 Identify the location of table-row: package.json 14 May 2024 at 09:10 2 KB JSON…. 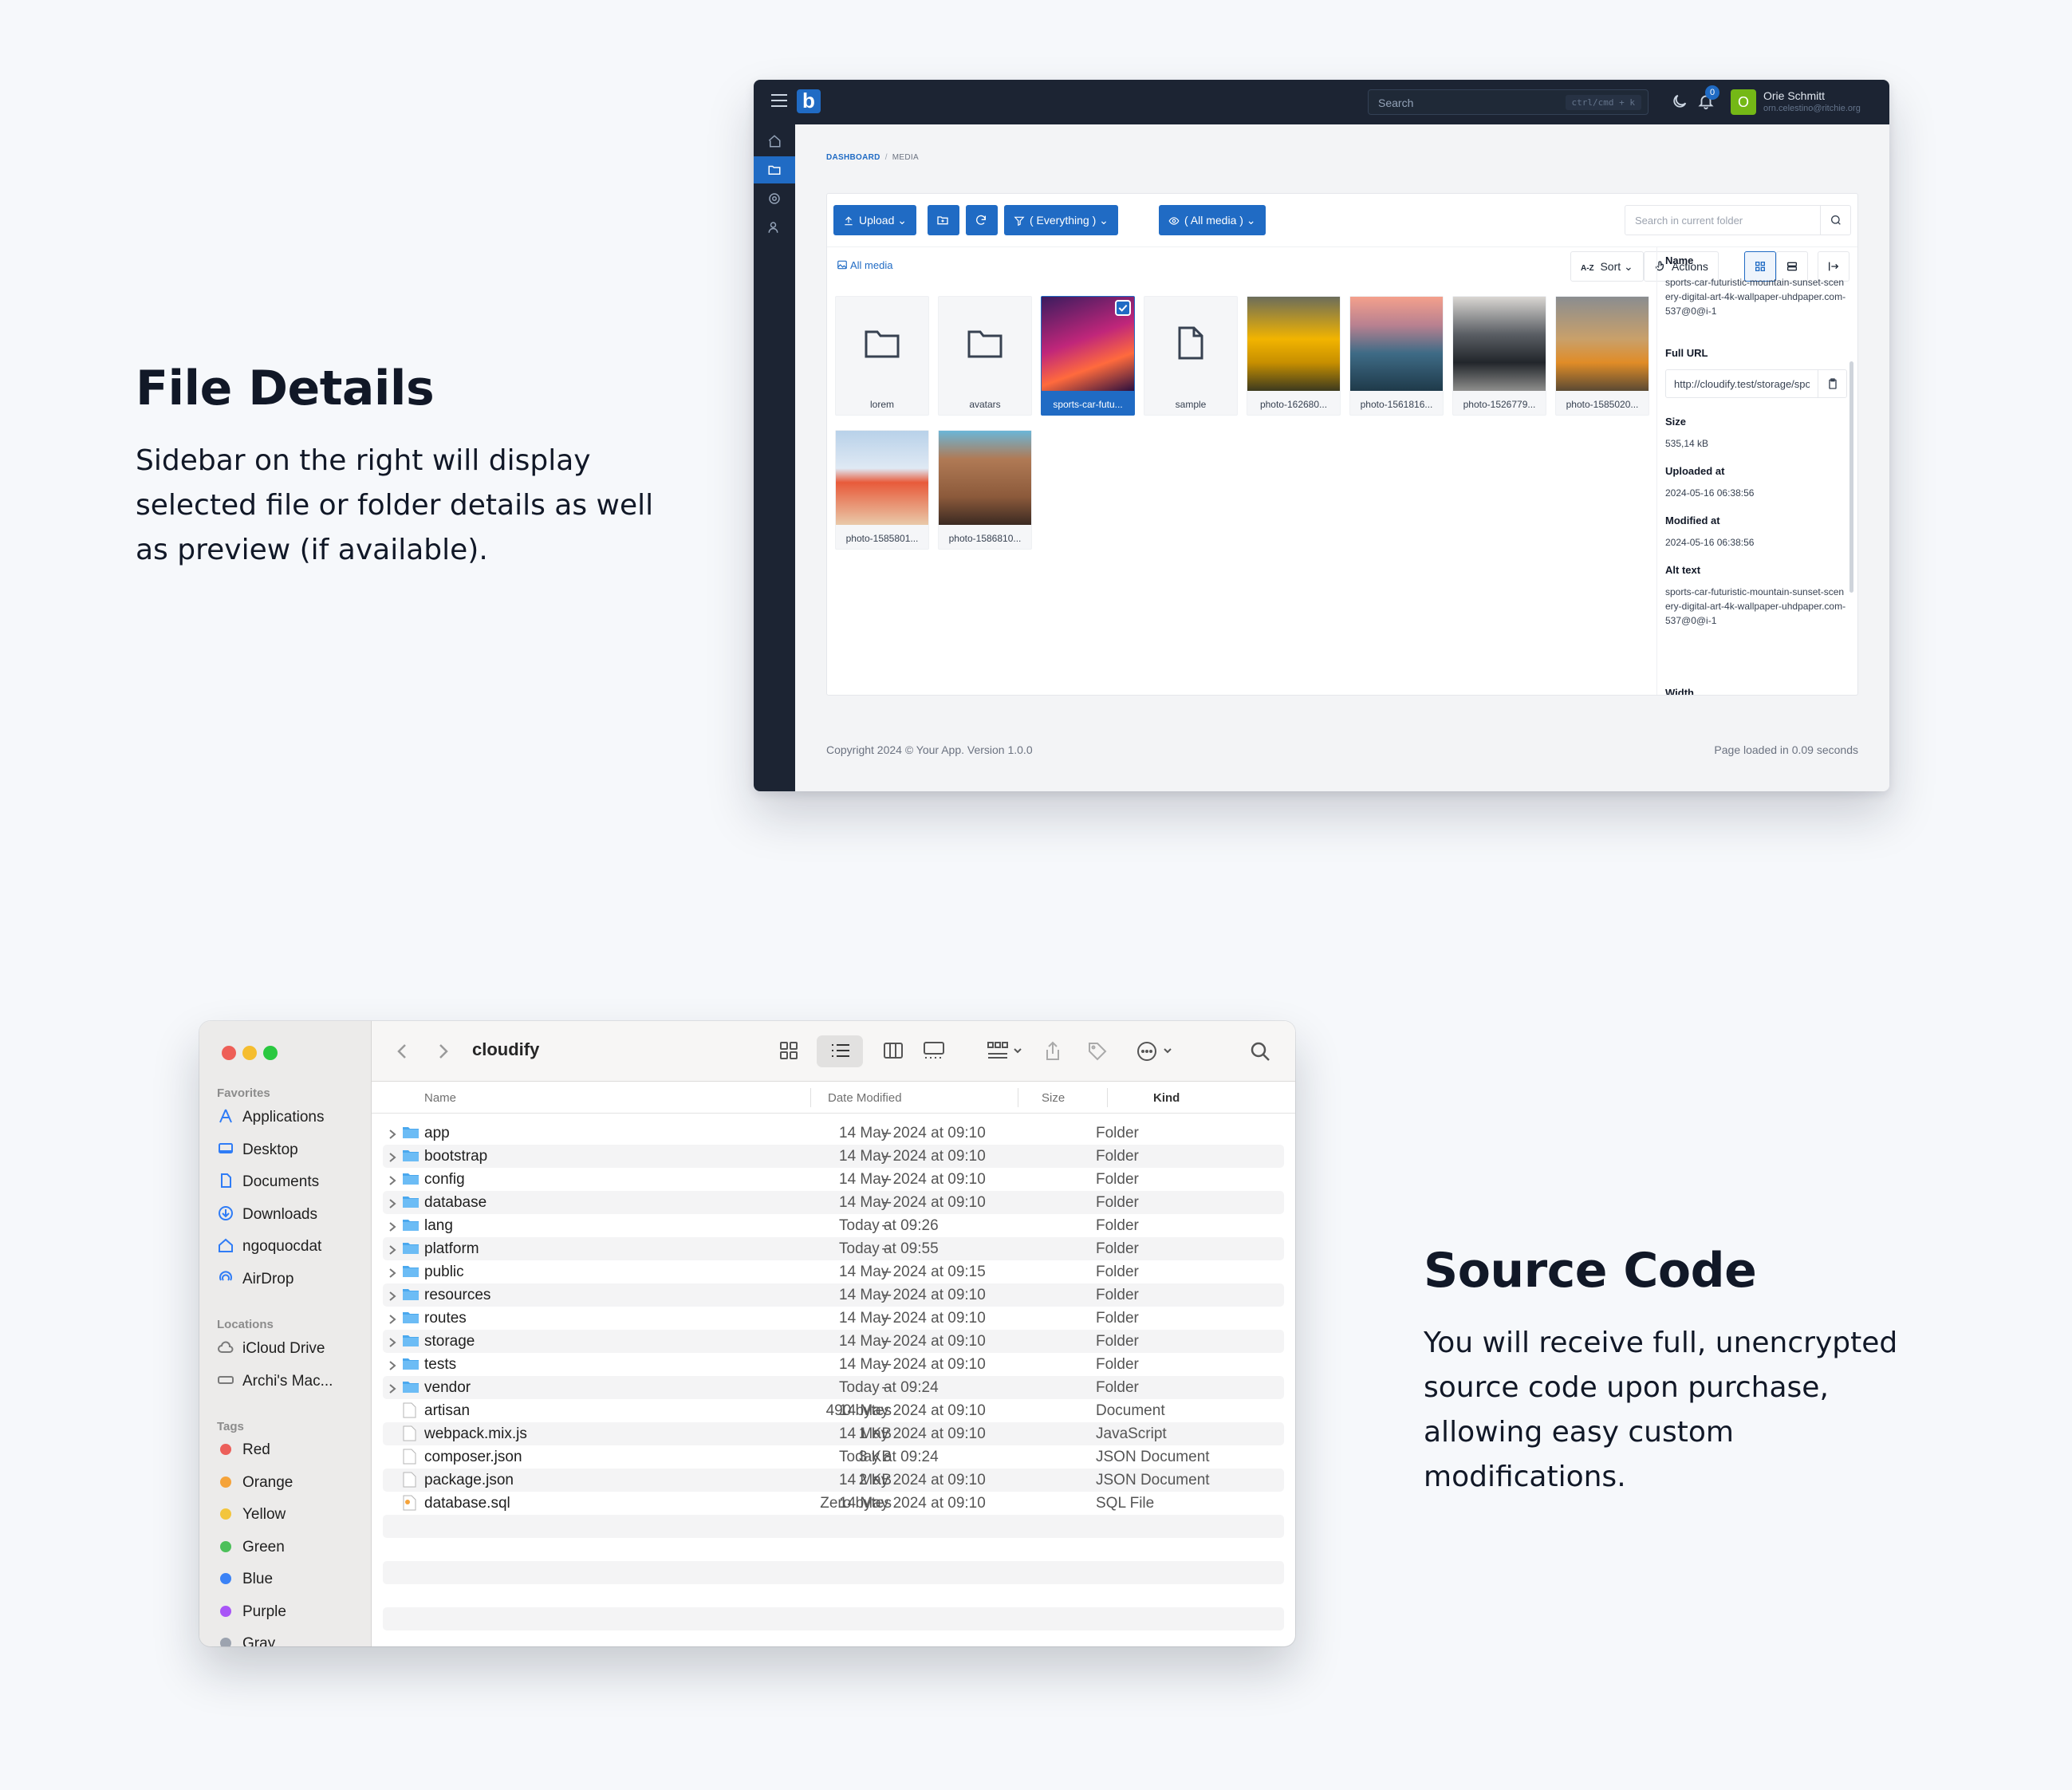
(833, 1480).